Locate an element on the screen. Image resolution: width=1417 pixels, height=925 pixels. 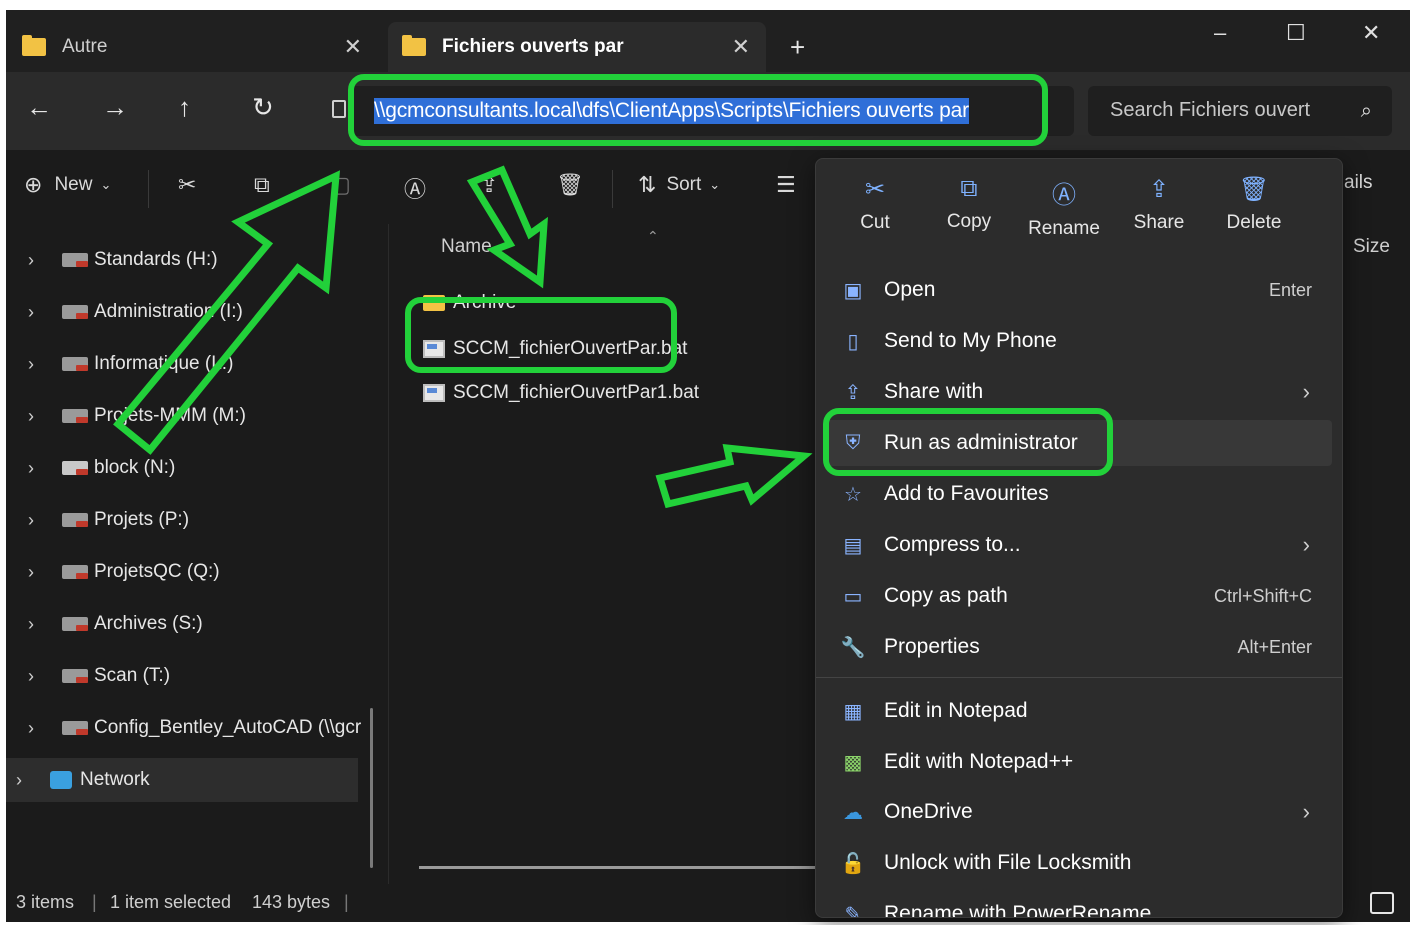
delete-icon: 🗑 is located at coordinates (570, 185).